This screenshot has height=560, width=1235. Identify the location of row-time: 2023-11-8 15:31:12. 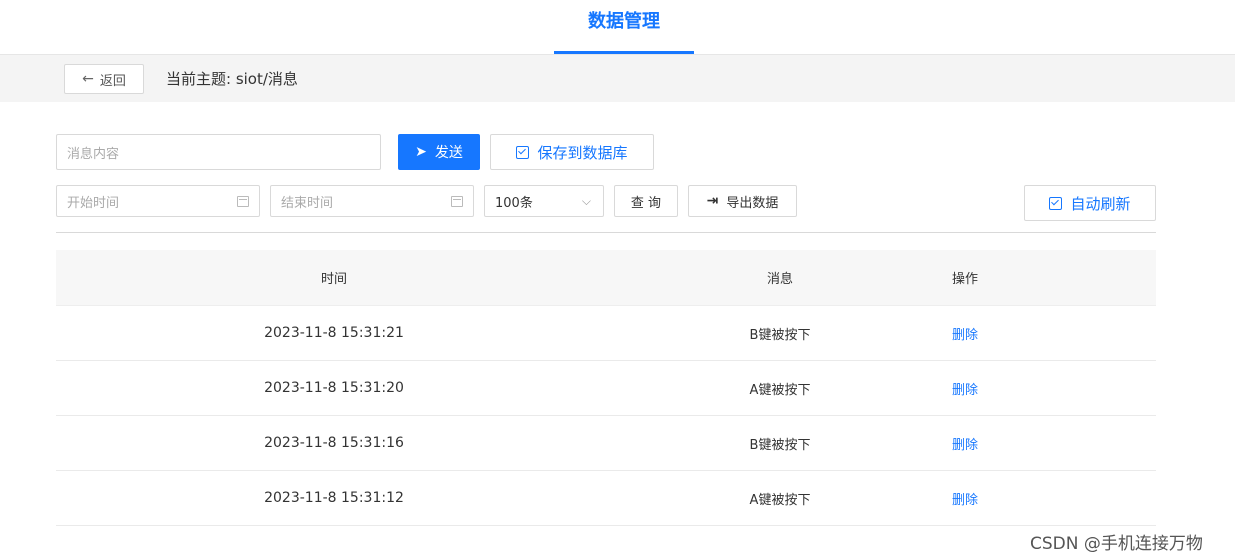
(334, 498).